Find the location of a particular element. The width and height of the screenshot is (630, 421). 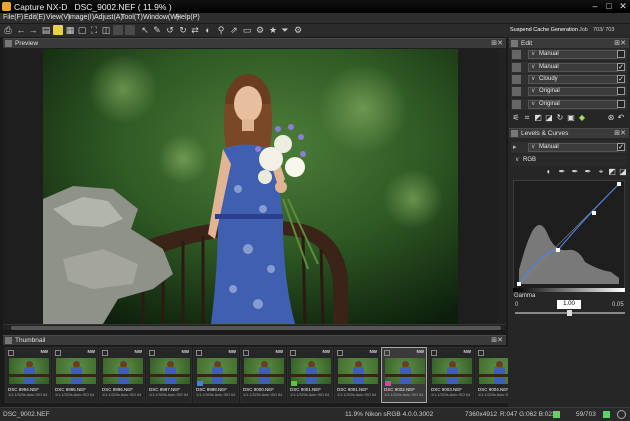

curve-graph is located at coordinates (569, 236).